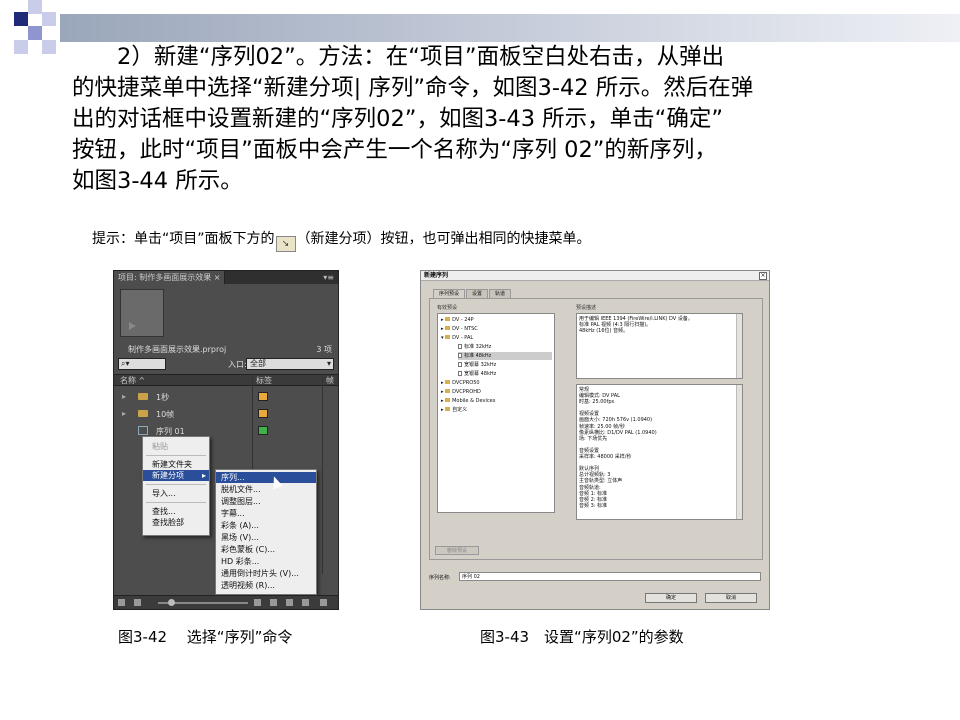  What do you see at coordinates (465, 329) in the screenshot?
I see `tree-item-label: DV - NTSC` at bounding box center [465, 329].